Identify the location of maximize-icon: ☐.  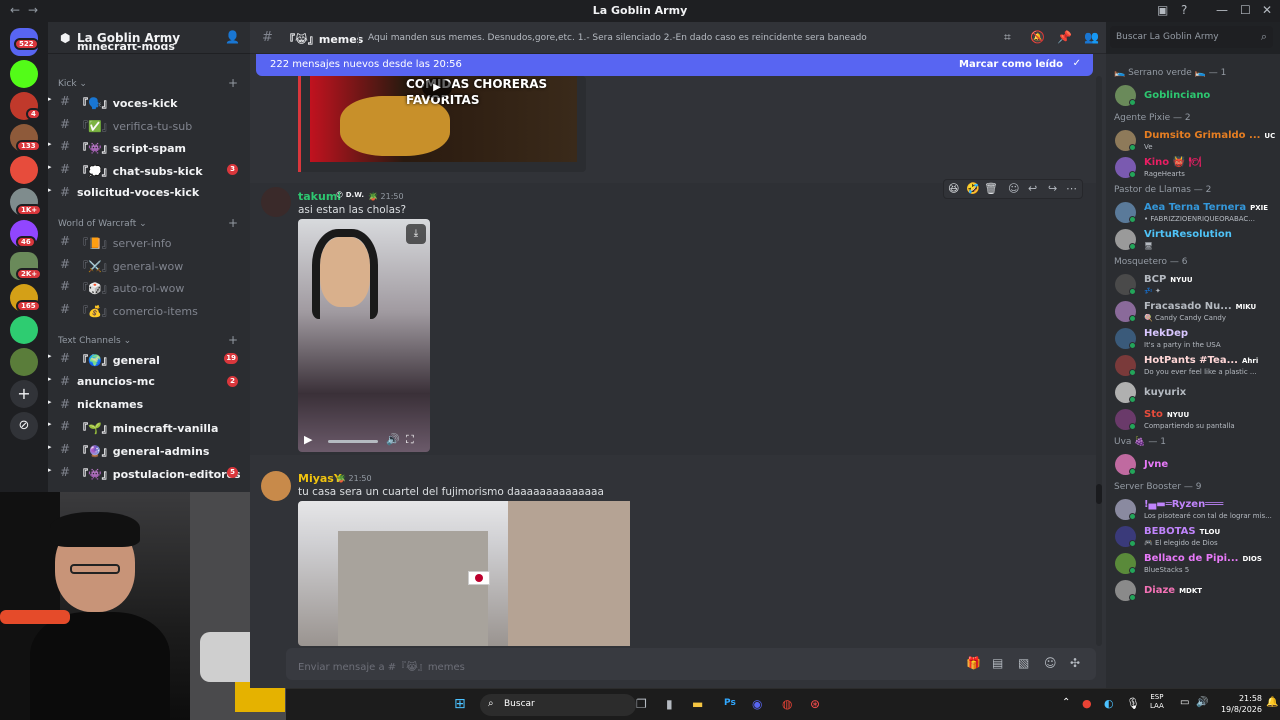
(1245, 10).